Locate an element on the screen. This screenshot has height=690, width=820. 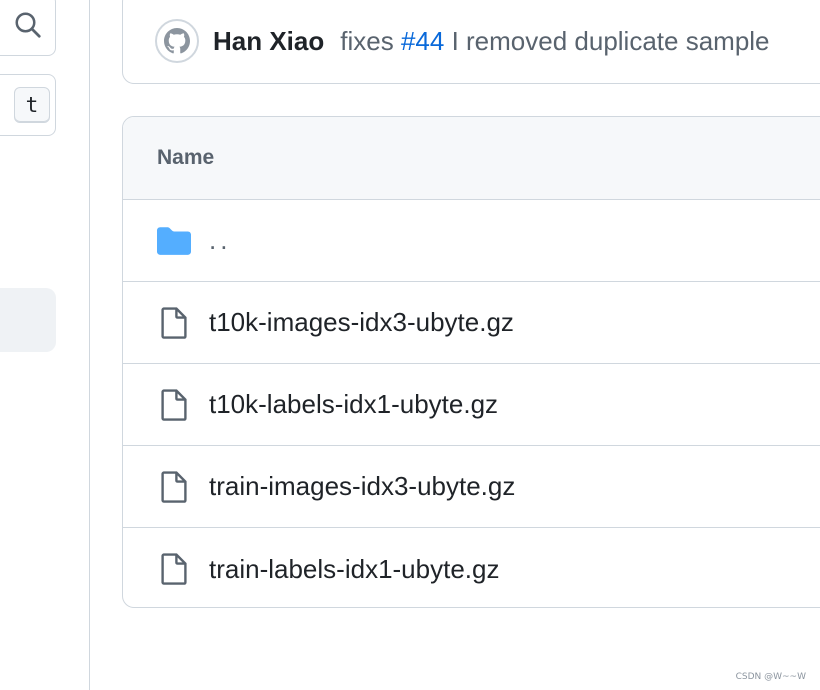
search-icon is located at coordinates (28, 25).